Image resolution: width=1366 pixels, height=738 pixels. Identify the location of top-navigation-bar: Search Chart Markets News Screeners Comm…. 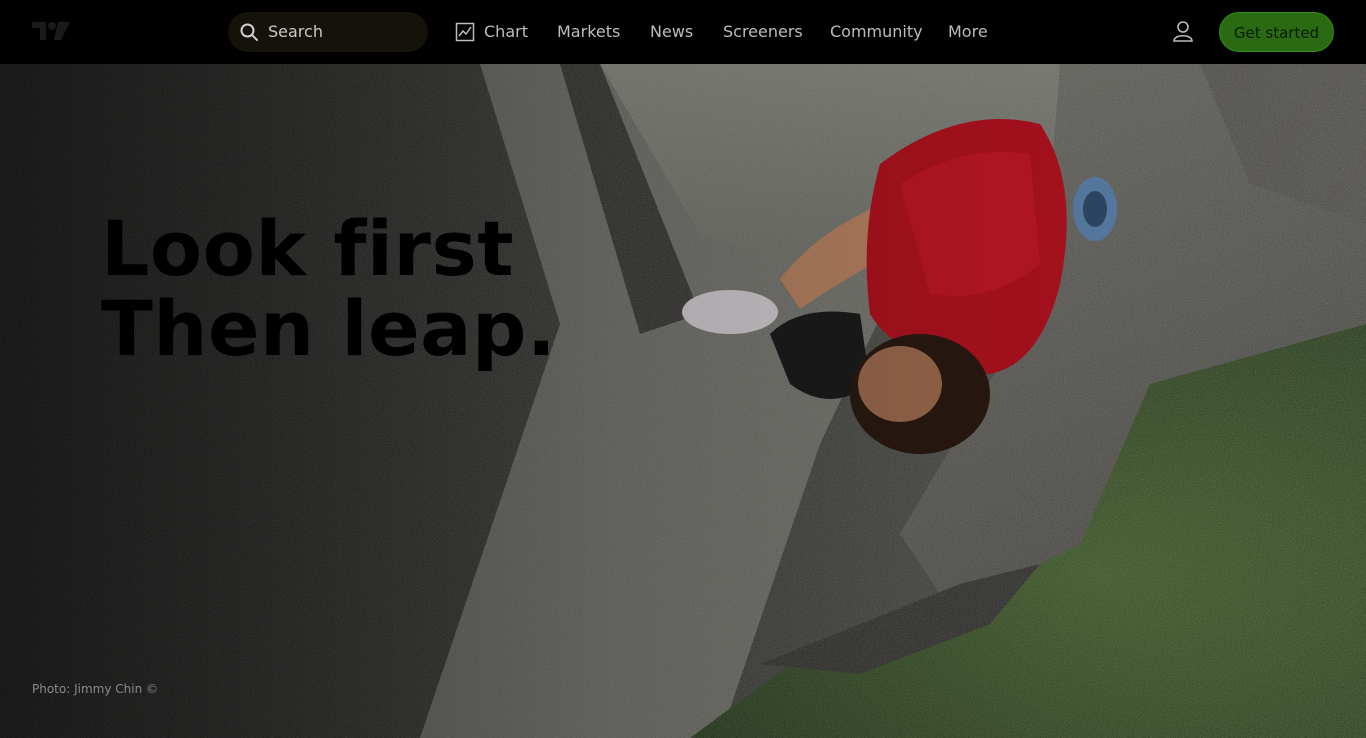
(683, 32).